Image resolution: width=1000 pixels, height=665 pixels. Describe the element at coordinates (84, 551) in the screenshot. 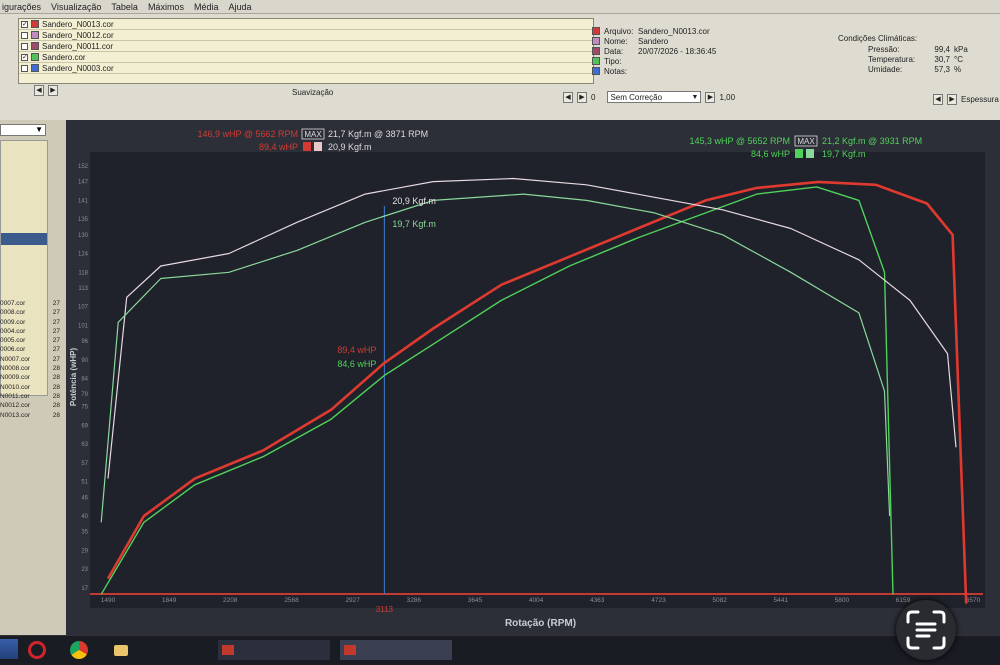

I see `y-tick-label: 29` at that location.